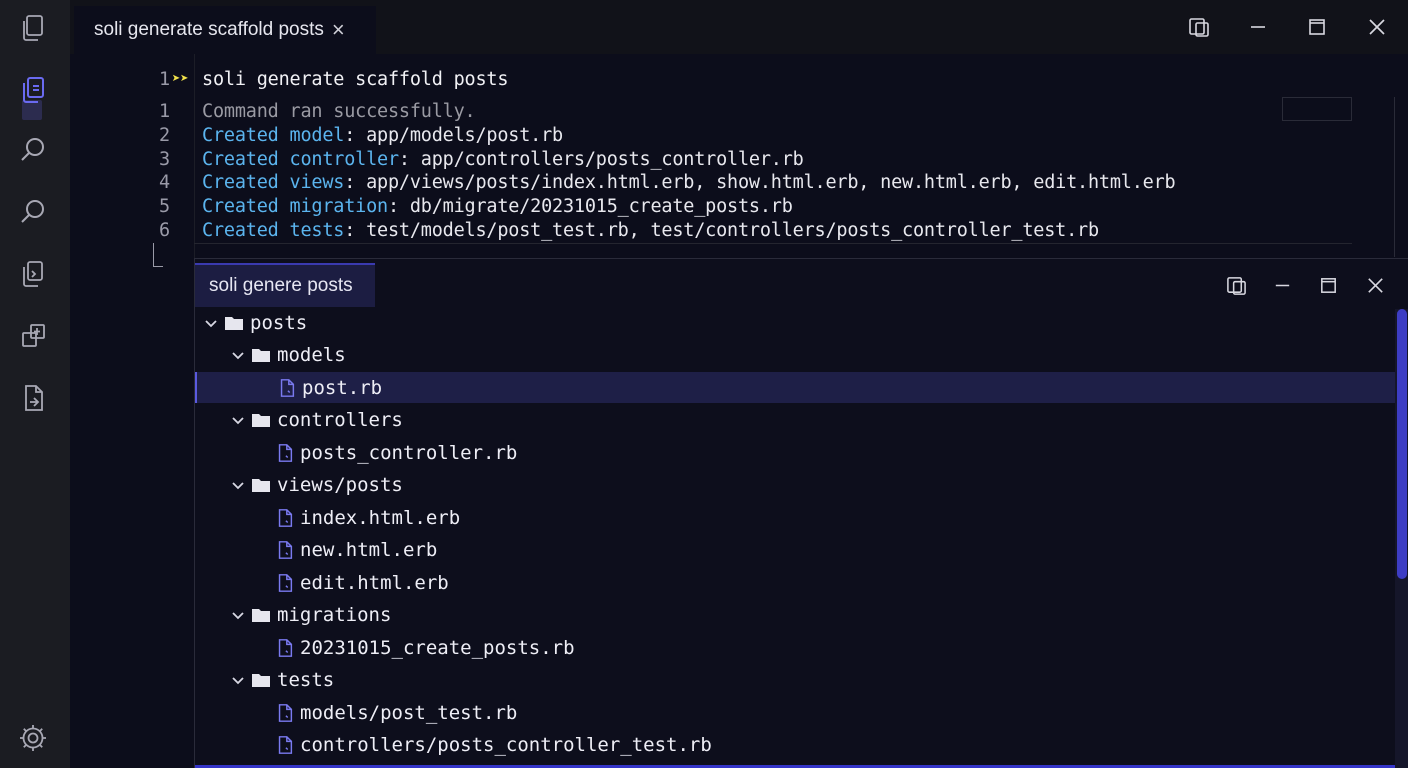  What do you see at coordinates (158, 255) in the screenshot?
I see `text-cursor` at bounding box center [158, 255].